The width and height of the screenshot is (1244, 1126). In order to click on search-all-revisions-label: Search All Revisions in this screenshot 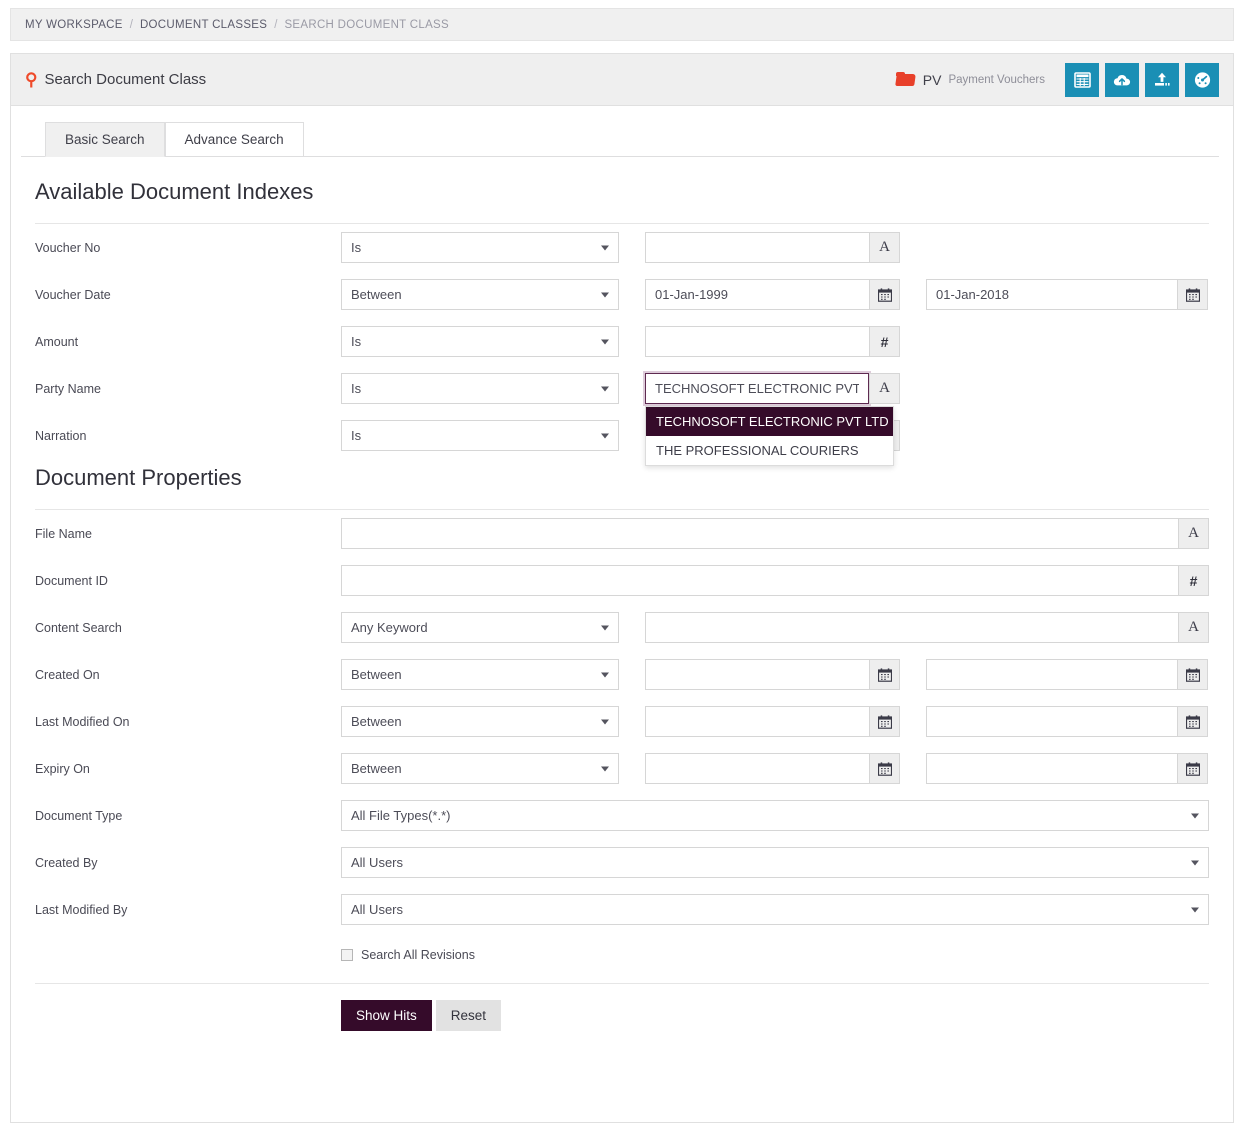, I will do `click(418, 955)`.